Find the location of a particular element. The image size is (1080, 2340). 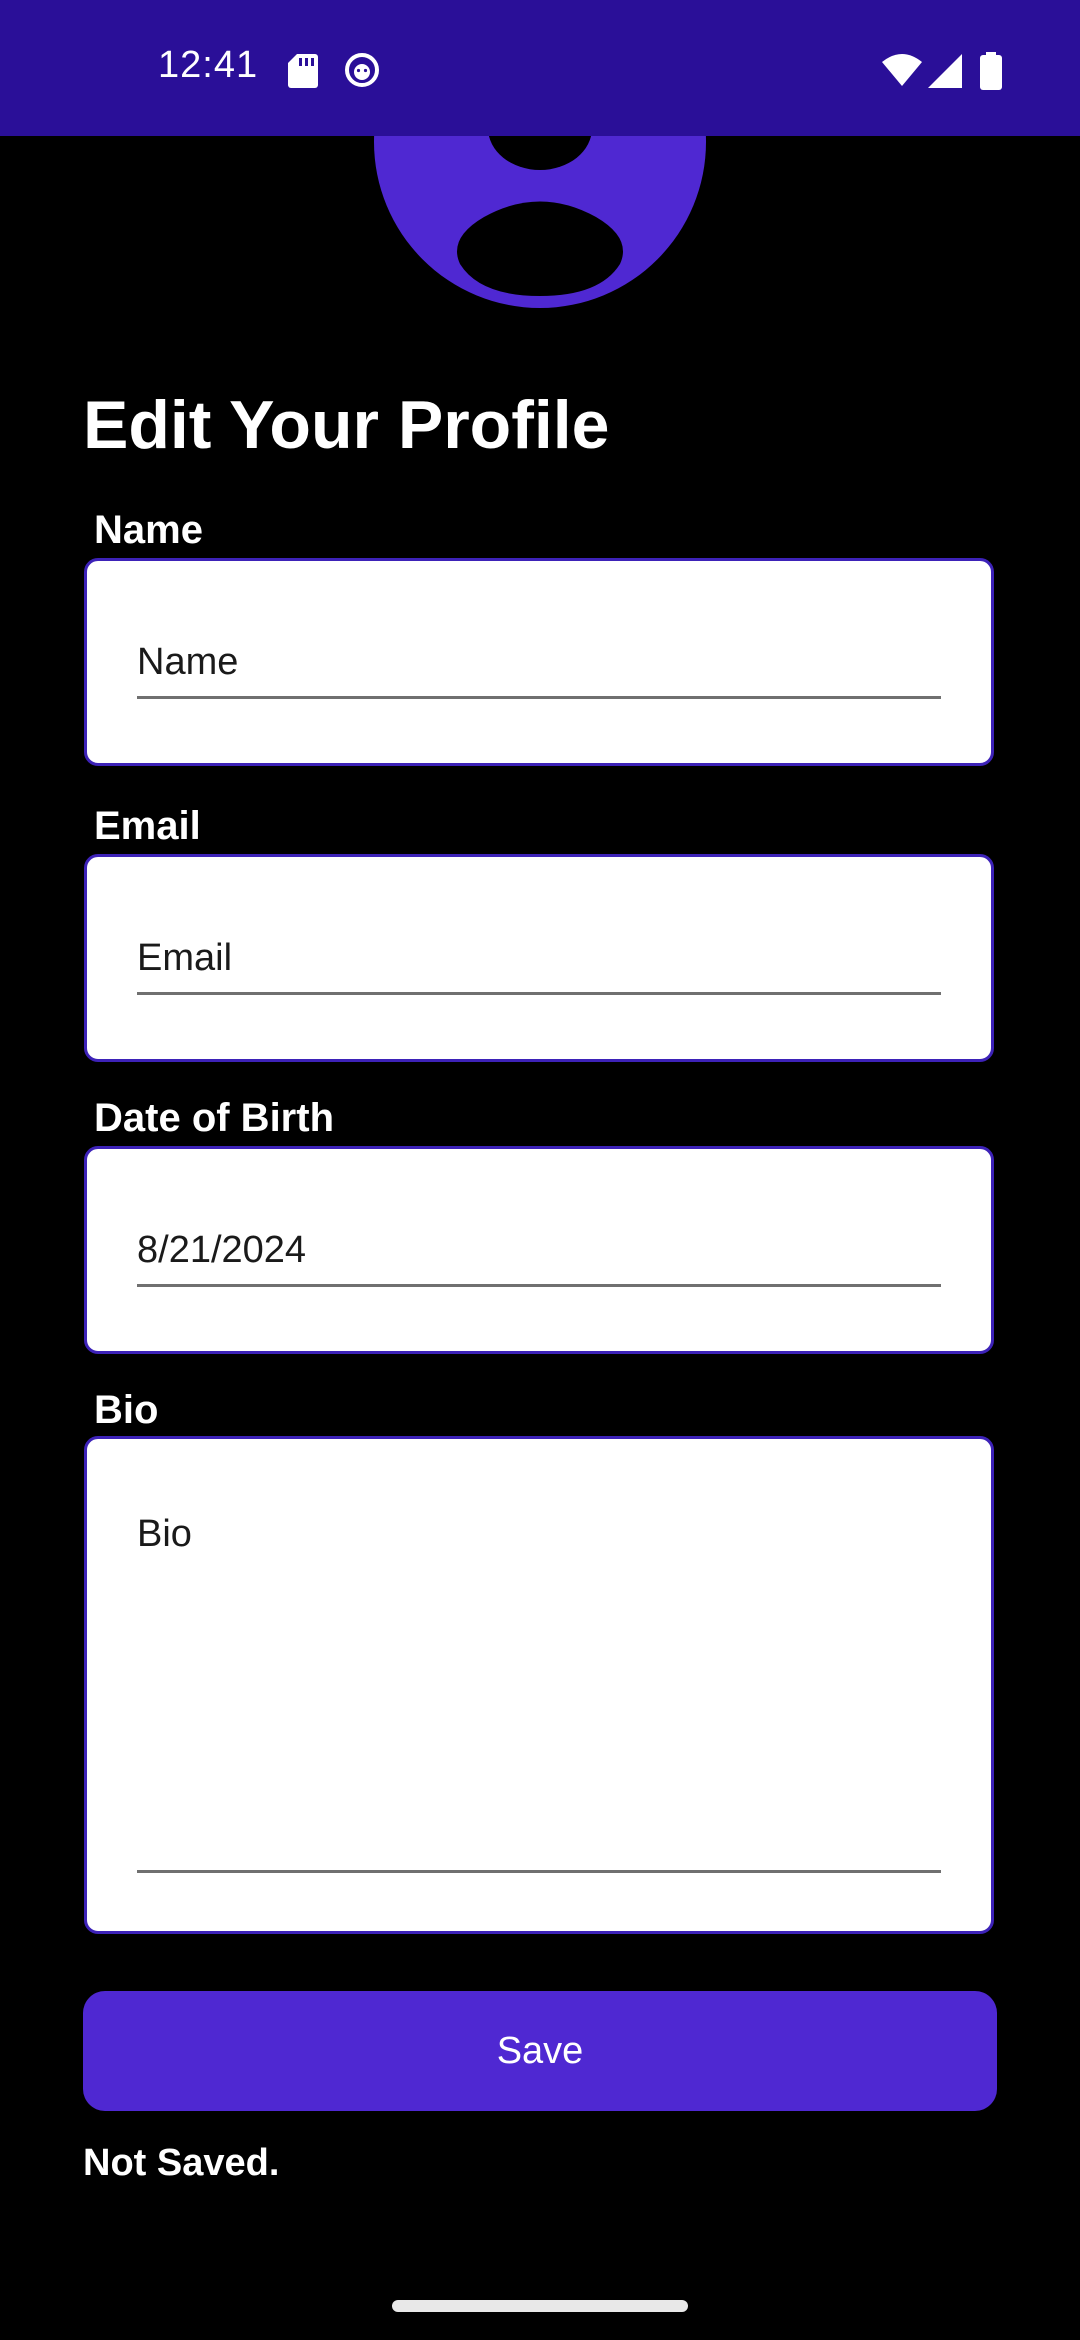

dob-field-container is located at coordinates (539, 1250).